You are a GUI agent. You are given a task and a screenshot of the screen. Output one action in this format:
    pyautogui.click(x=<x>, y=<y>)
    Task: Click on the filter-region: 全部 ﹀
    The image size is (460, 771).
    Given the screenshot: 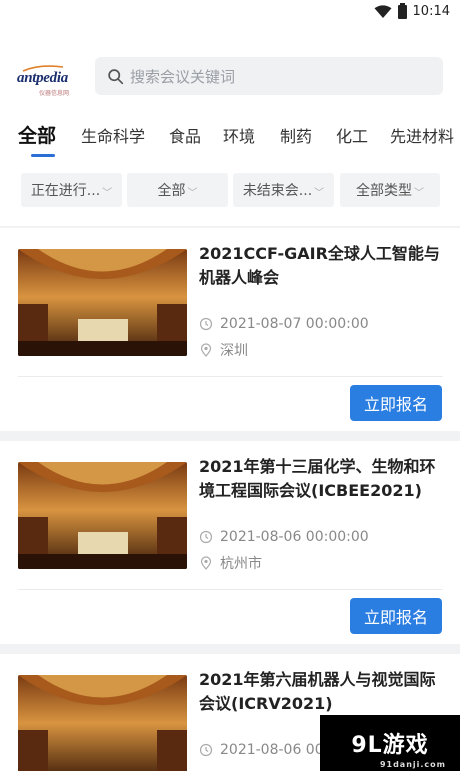 What is the action you would take?
    pyautogui.click(x=177, y=190)
    